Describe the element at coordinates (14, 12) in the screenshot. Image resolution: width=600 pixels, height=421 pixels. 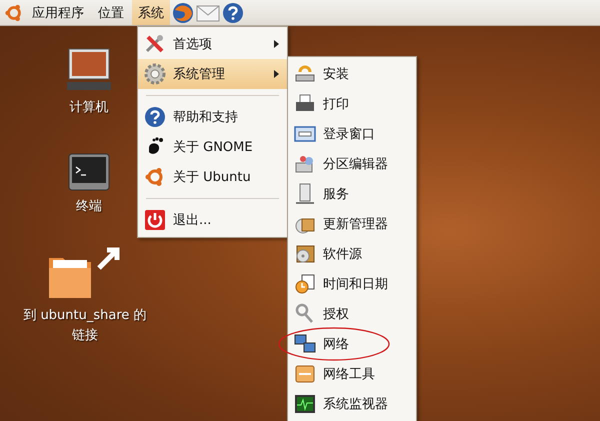
I see `logo-icon` at that location.